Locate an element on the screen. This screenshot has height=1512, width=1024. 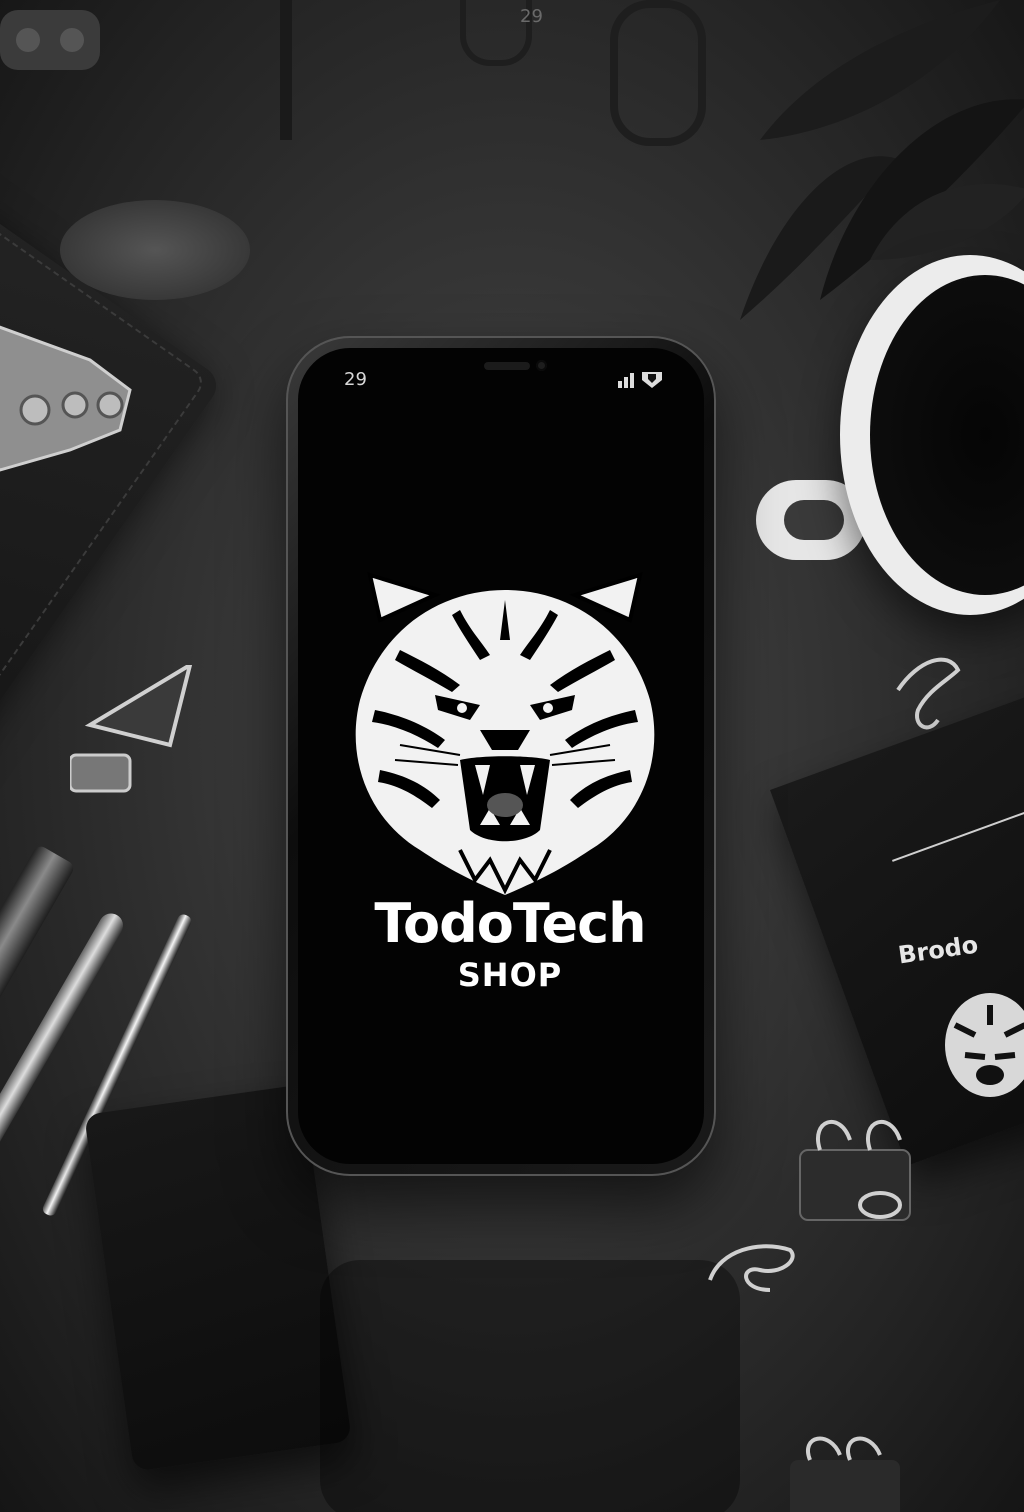
paperclip-icon is located at coordinates (751, 1268).